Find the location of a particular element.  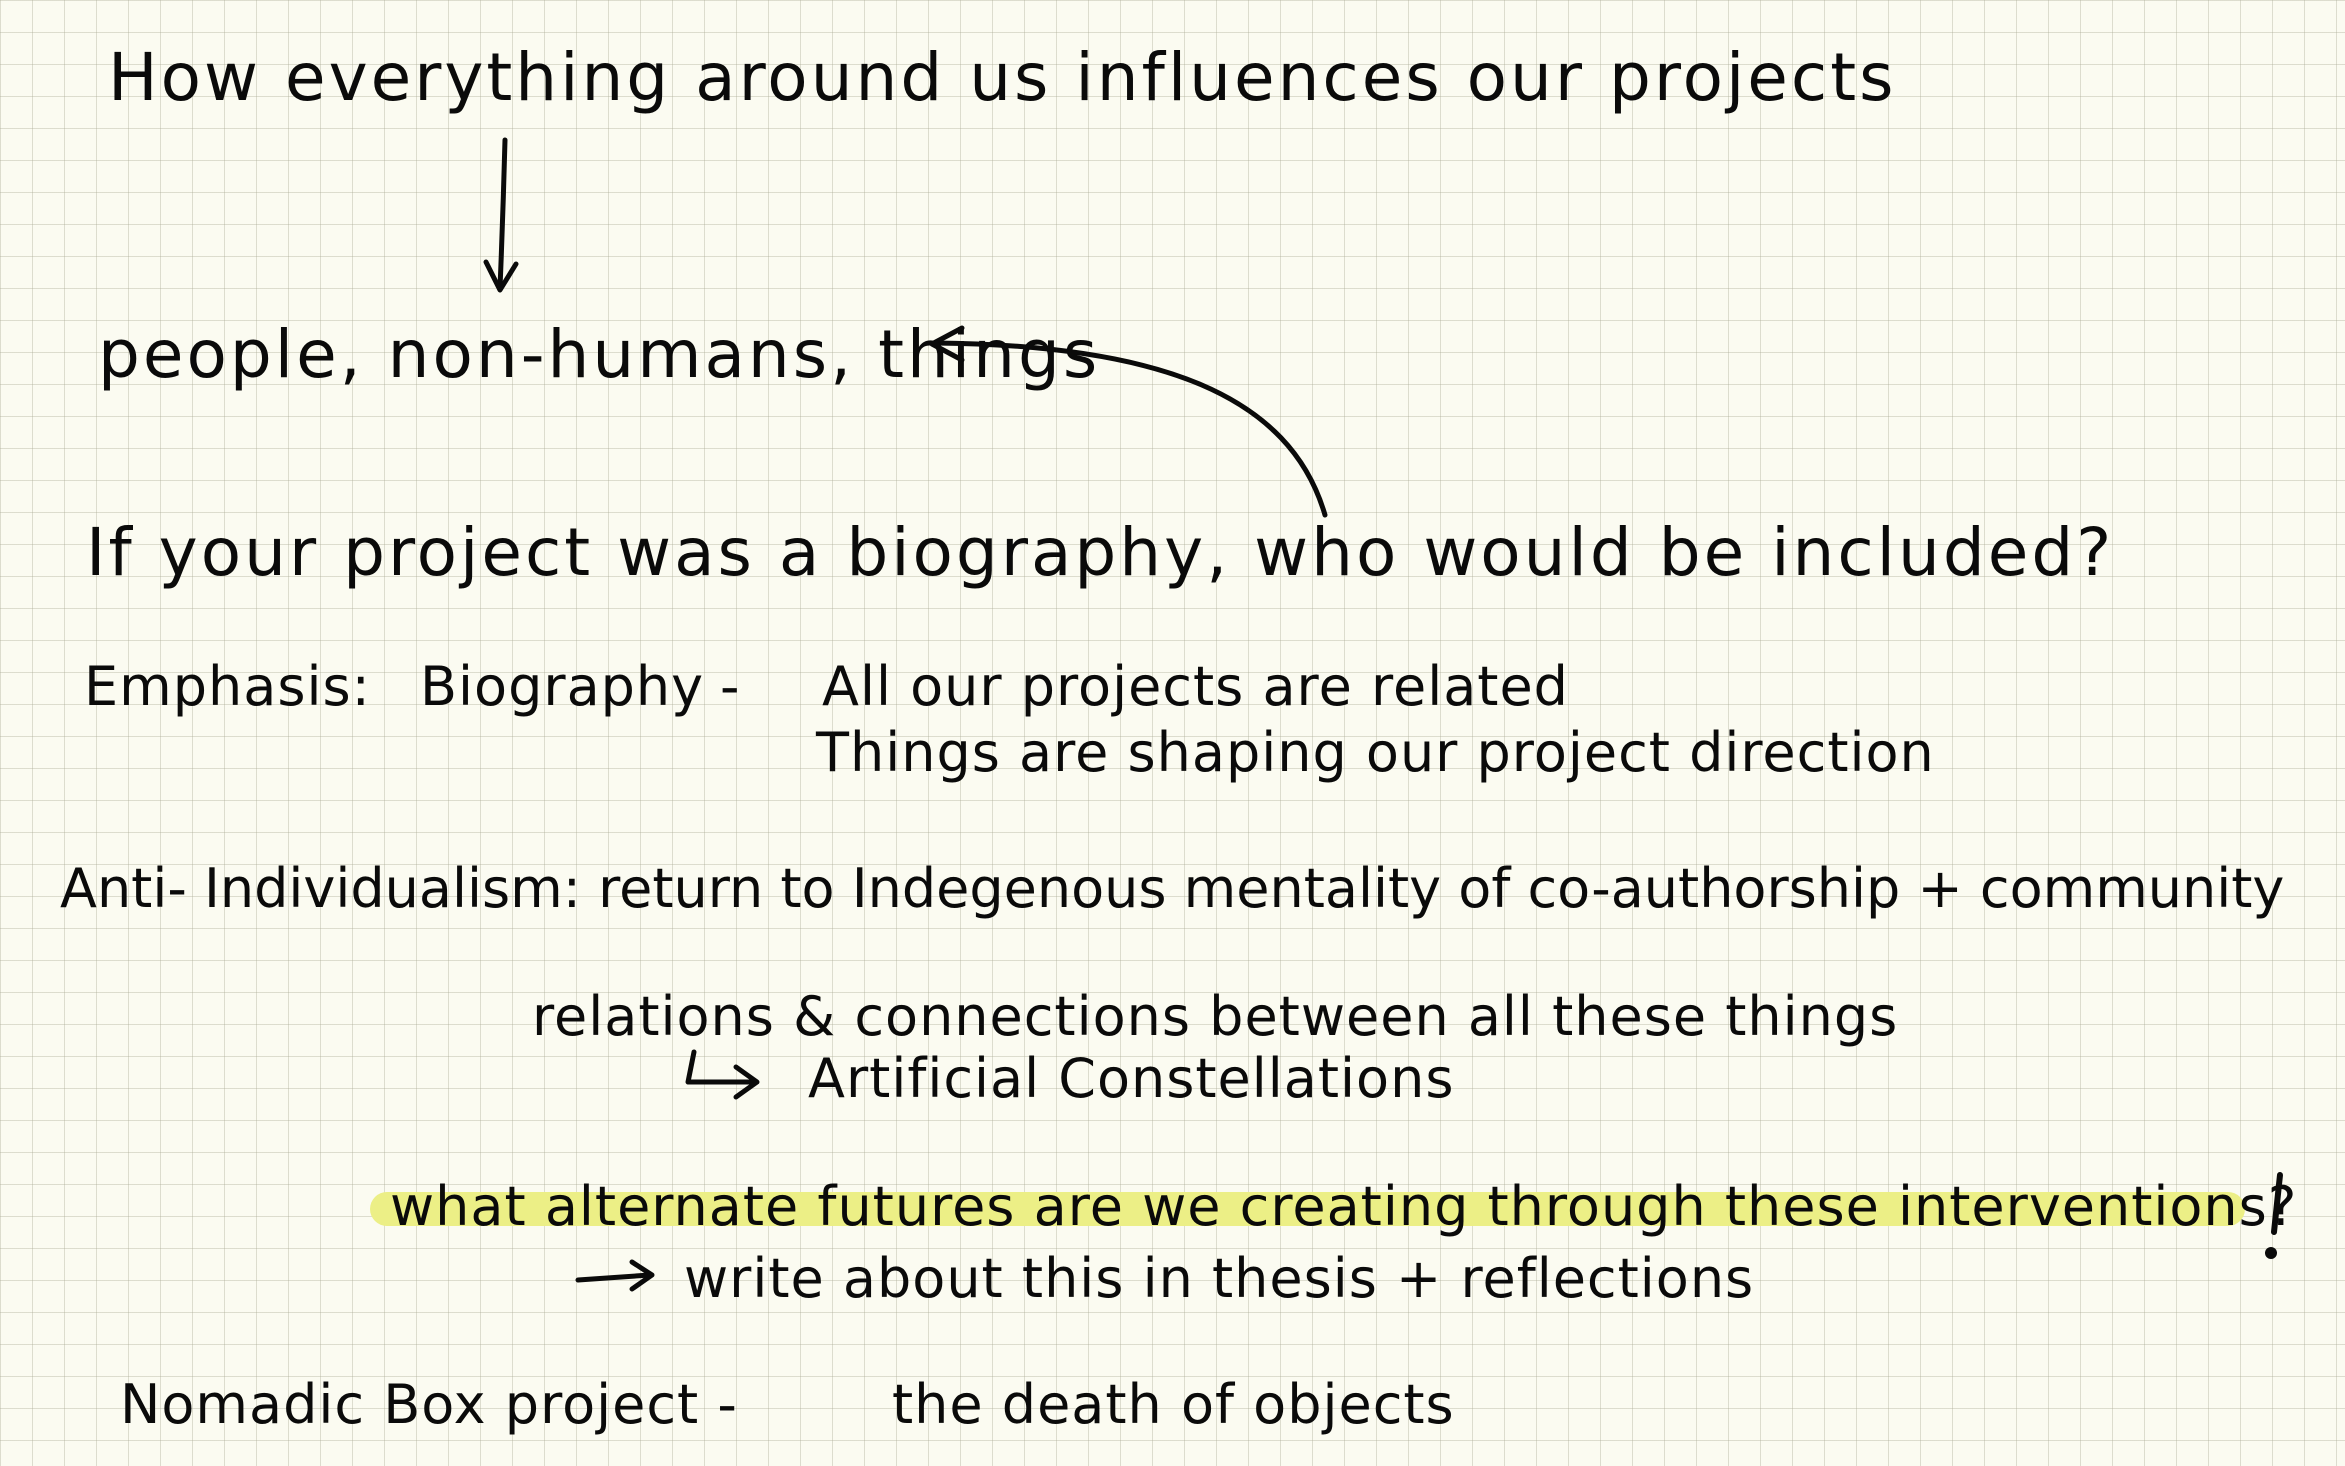

down-arrow-icon is located at coordinates (502, 214).